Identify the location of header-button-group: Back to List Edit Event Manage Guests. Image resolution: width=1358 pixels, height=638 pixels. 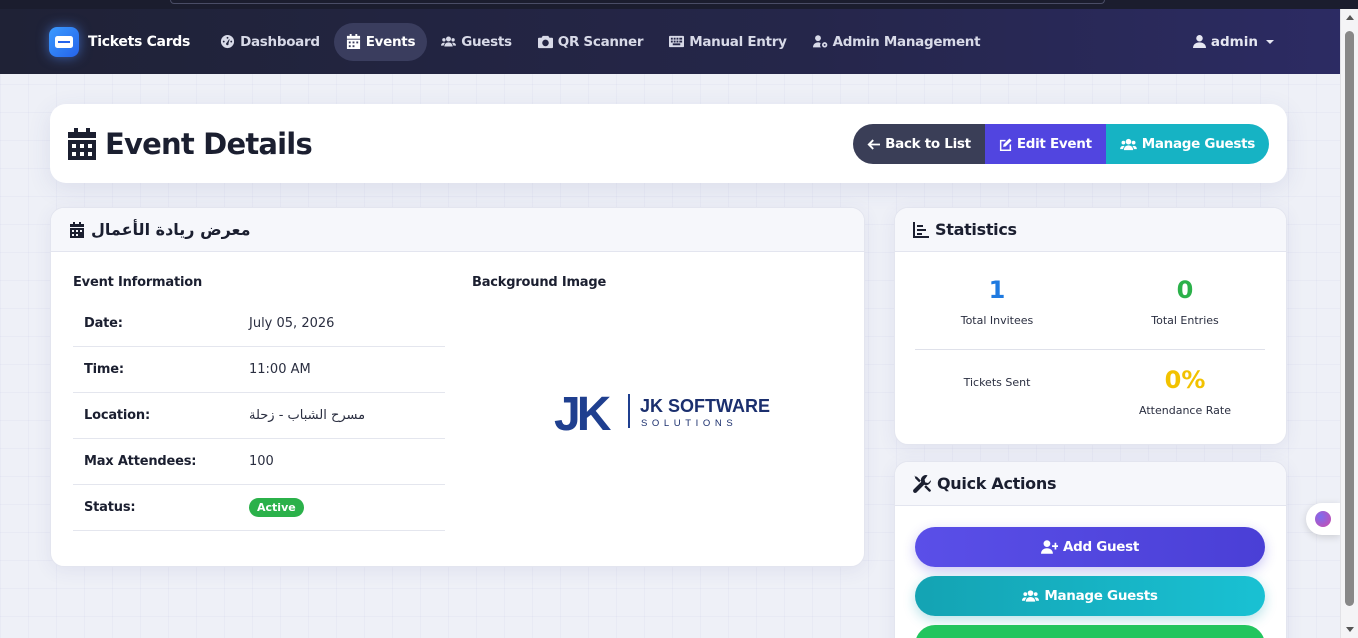
(1061, 144).